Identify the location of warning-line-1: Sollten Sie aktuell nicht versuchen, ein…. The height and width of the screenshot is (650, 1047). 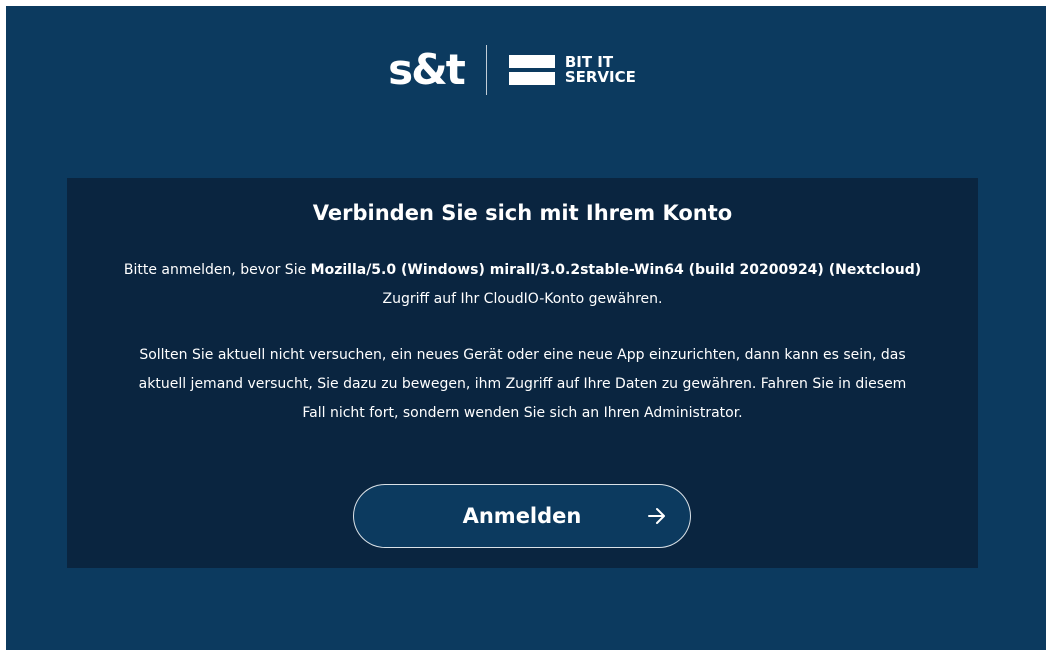
(522, 355).